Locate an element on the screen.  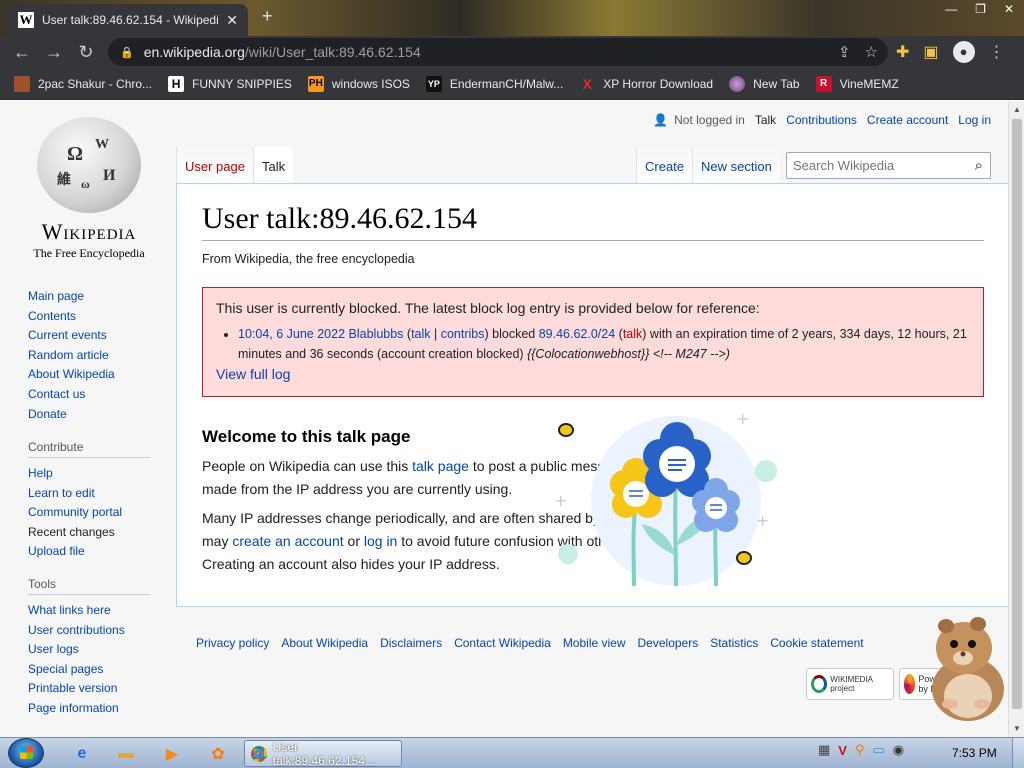
range-talk-link: talk is located at coordinates (632, 334).